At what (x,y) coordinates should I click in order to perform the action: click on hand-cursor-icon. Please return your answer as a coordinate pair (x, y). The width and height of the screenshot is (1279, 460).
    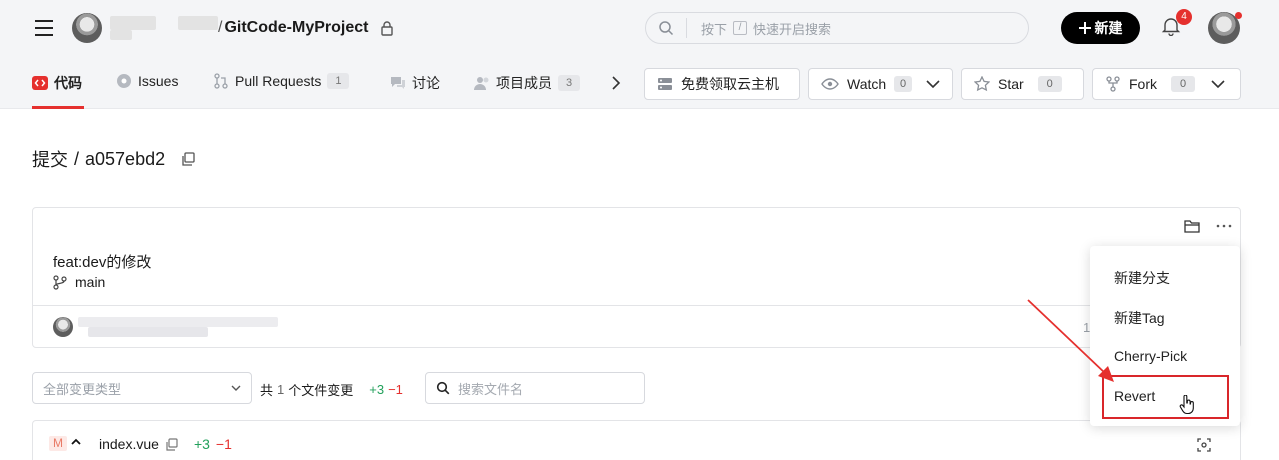
    Looking at the image, I should click on (1187, 405).